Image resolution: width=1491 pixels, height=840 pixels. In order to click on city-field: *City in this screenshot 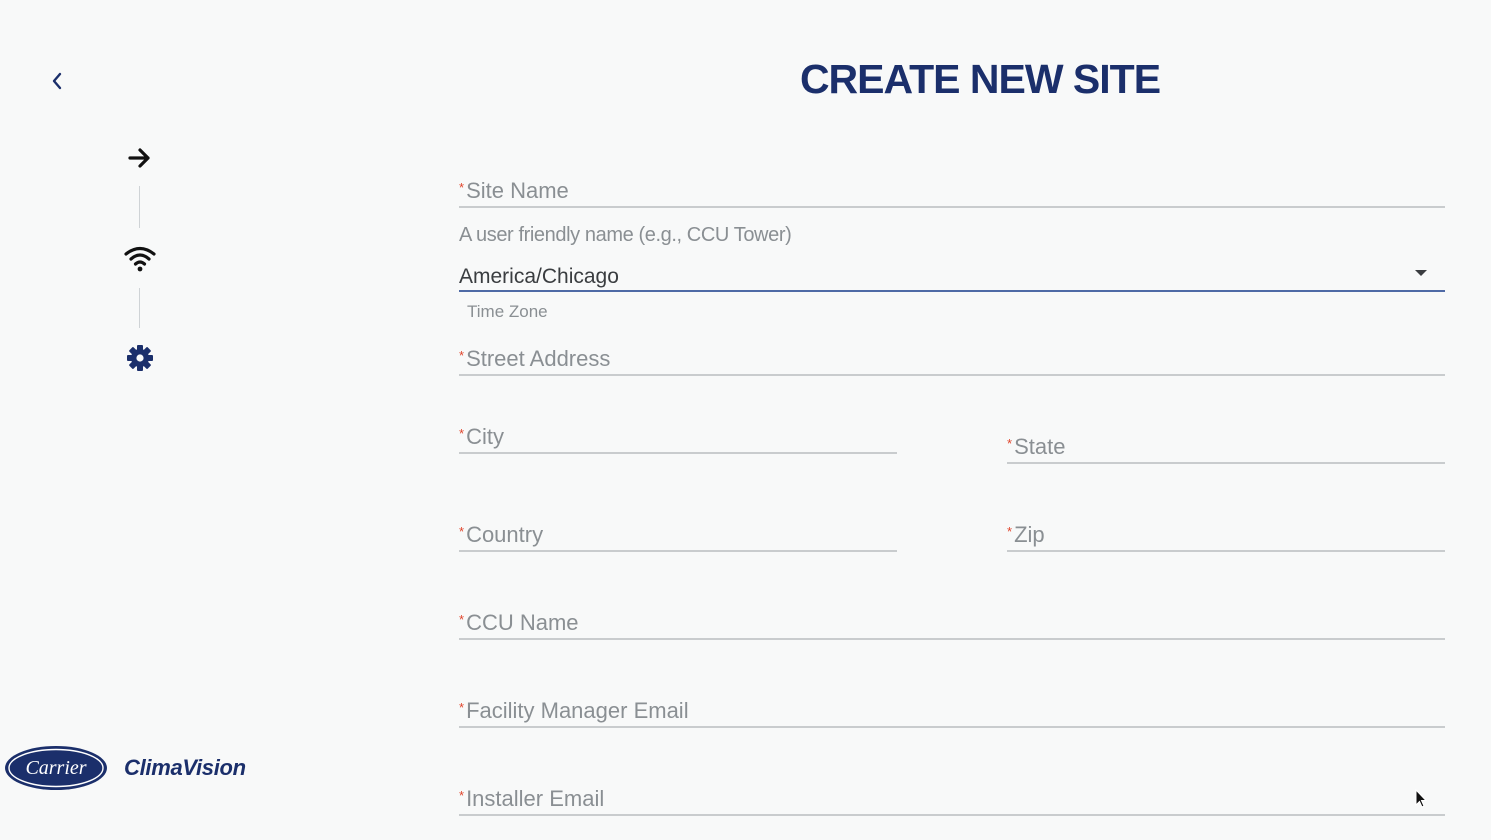, I will do `click(678, 435)`.